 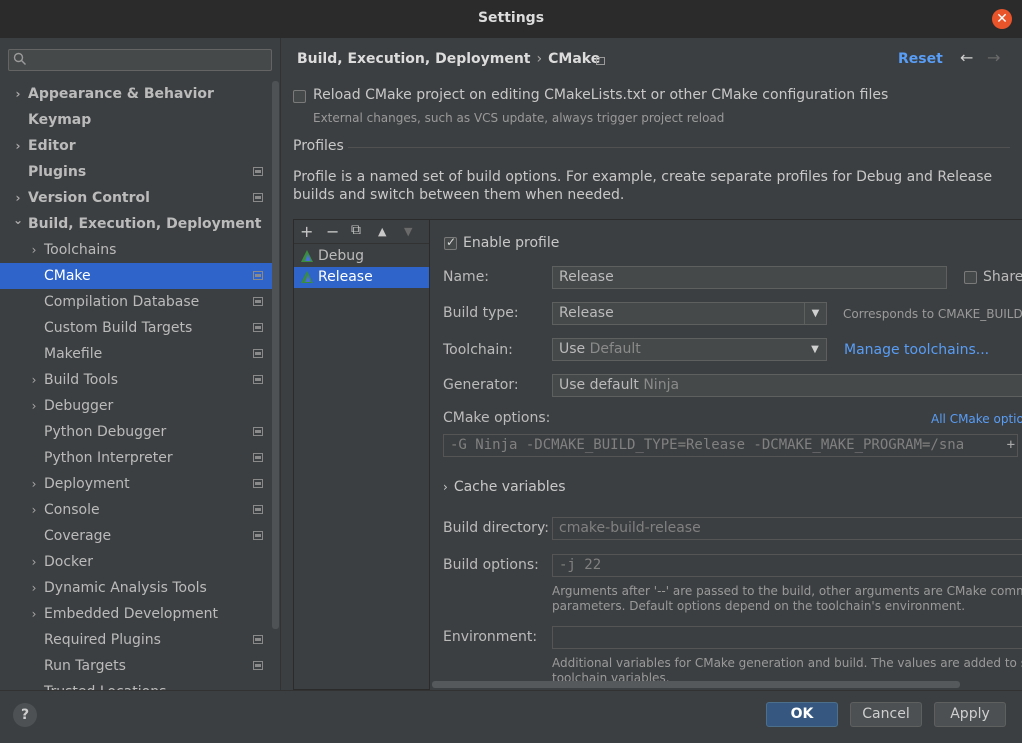 I want to click on sidebar-item-version-control: › Version Control, so click(x=136, y=198).